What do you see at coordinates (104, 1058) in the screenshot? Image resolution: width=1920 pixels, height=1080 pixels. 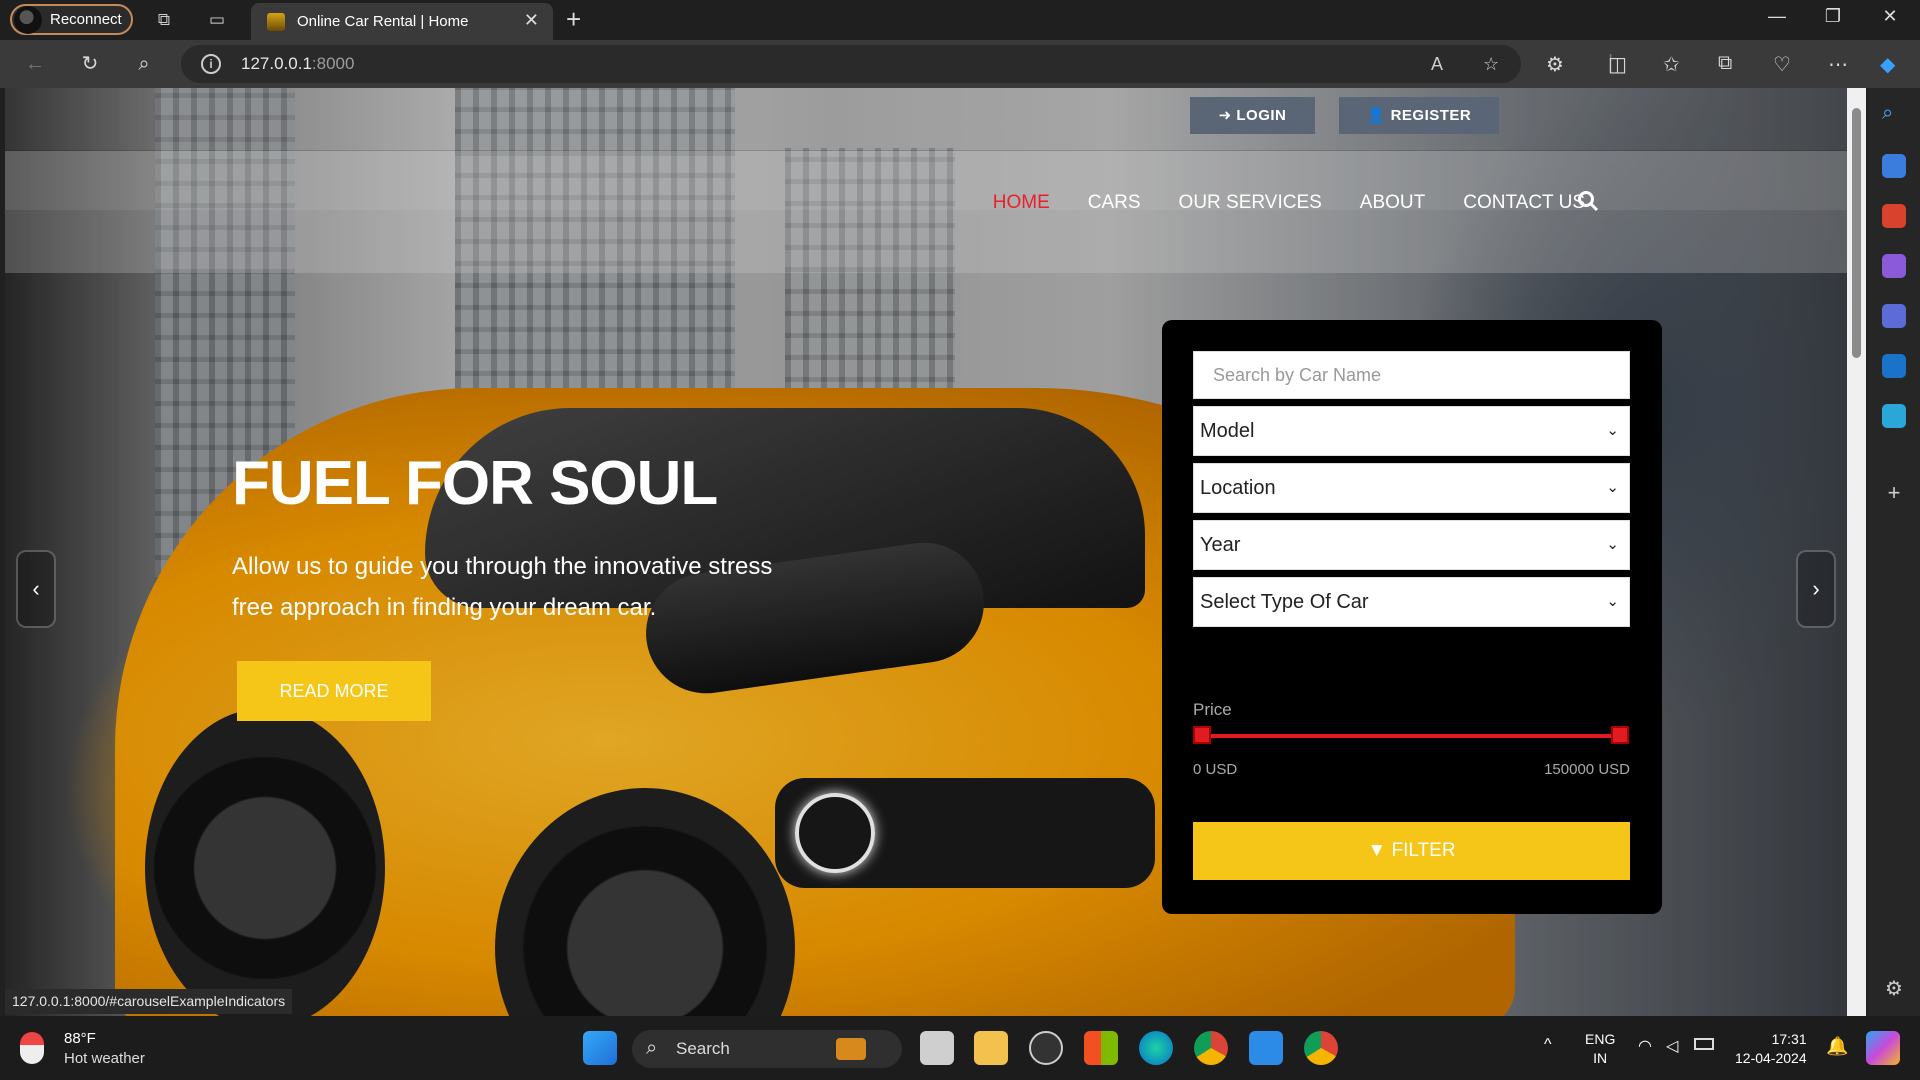 I see `weather-description: Hot weather` at bounding box center [104, 1058].